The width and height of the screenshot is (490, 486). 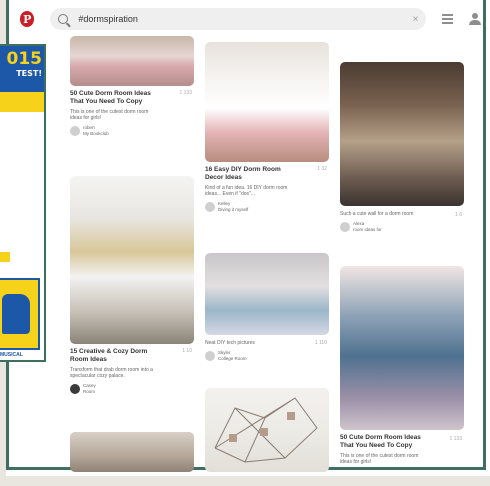 I want to click on profile-icon, so click(x=475, y=19).